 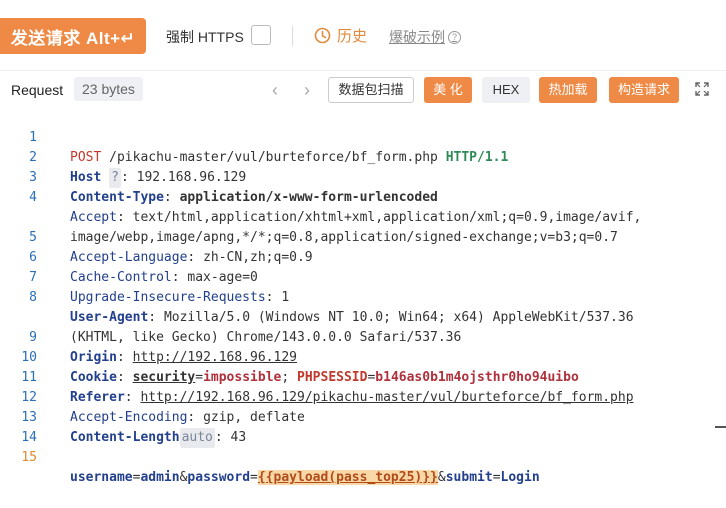 What do you see at coordinates (363, 70) in the screenshot?
I see `header-divider` at bounding box center [363, 70].